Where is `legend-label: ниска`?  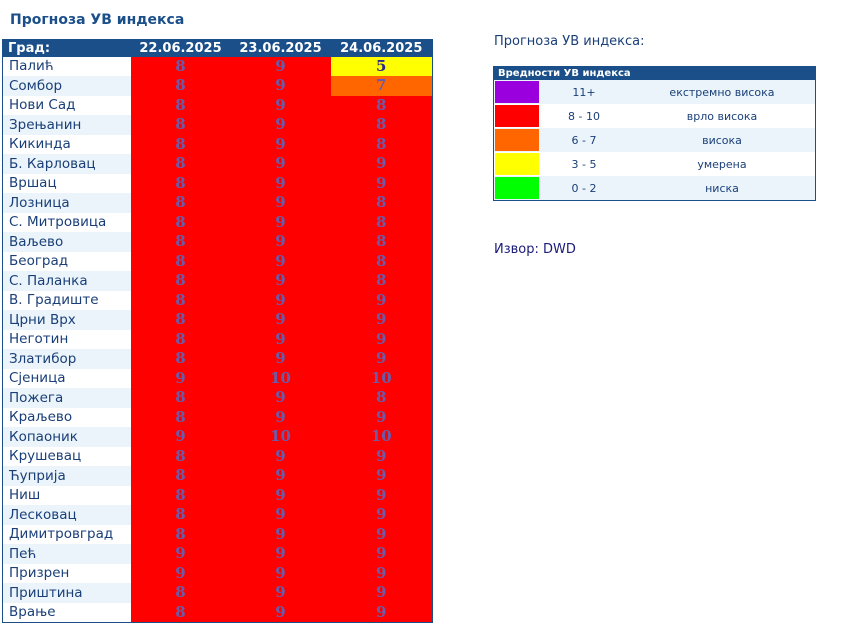 legend-label: ниска is located at coordinates (722, 188).